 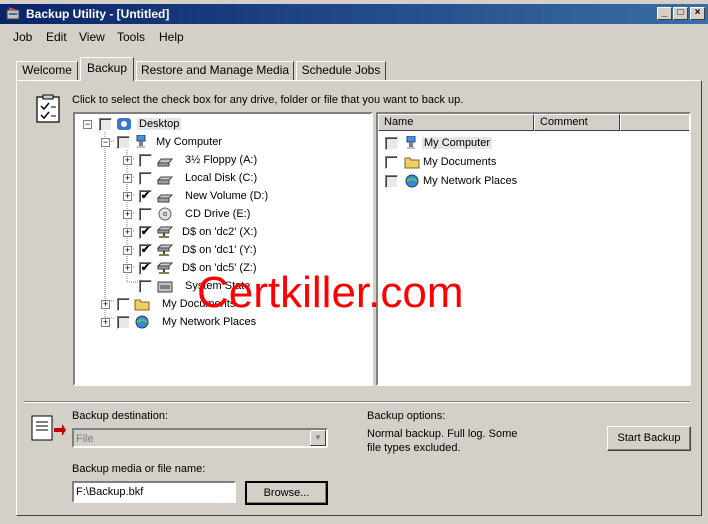 I want to click on backup-destination-icon, so click(x=48, y=428).